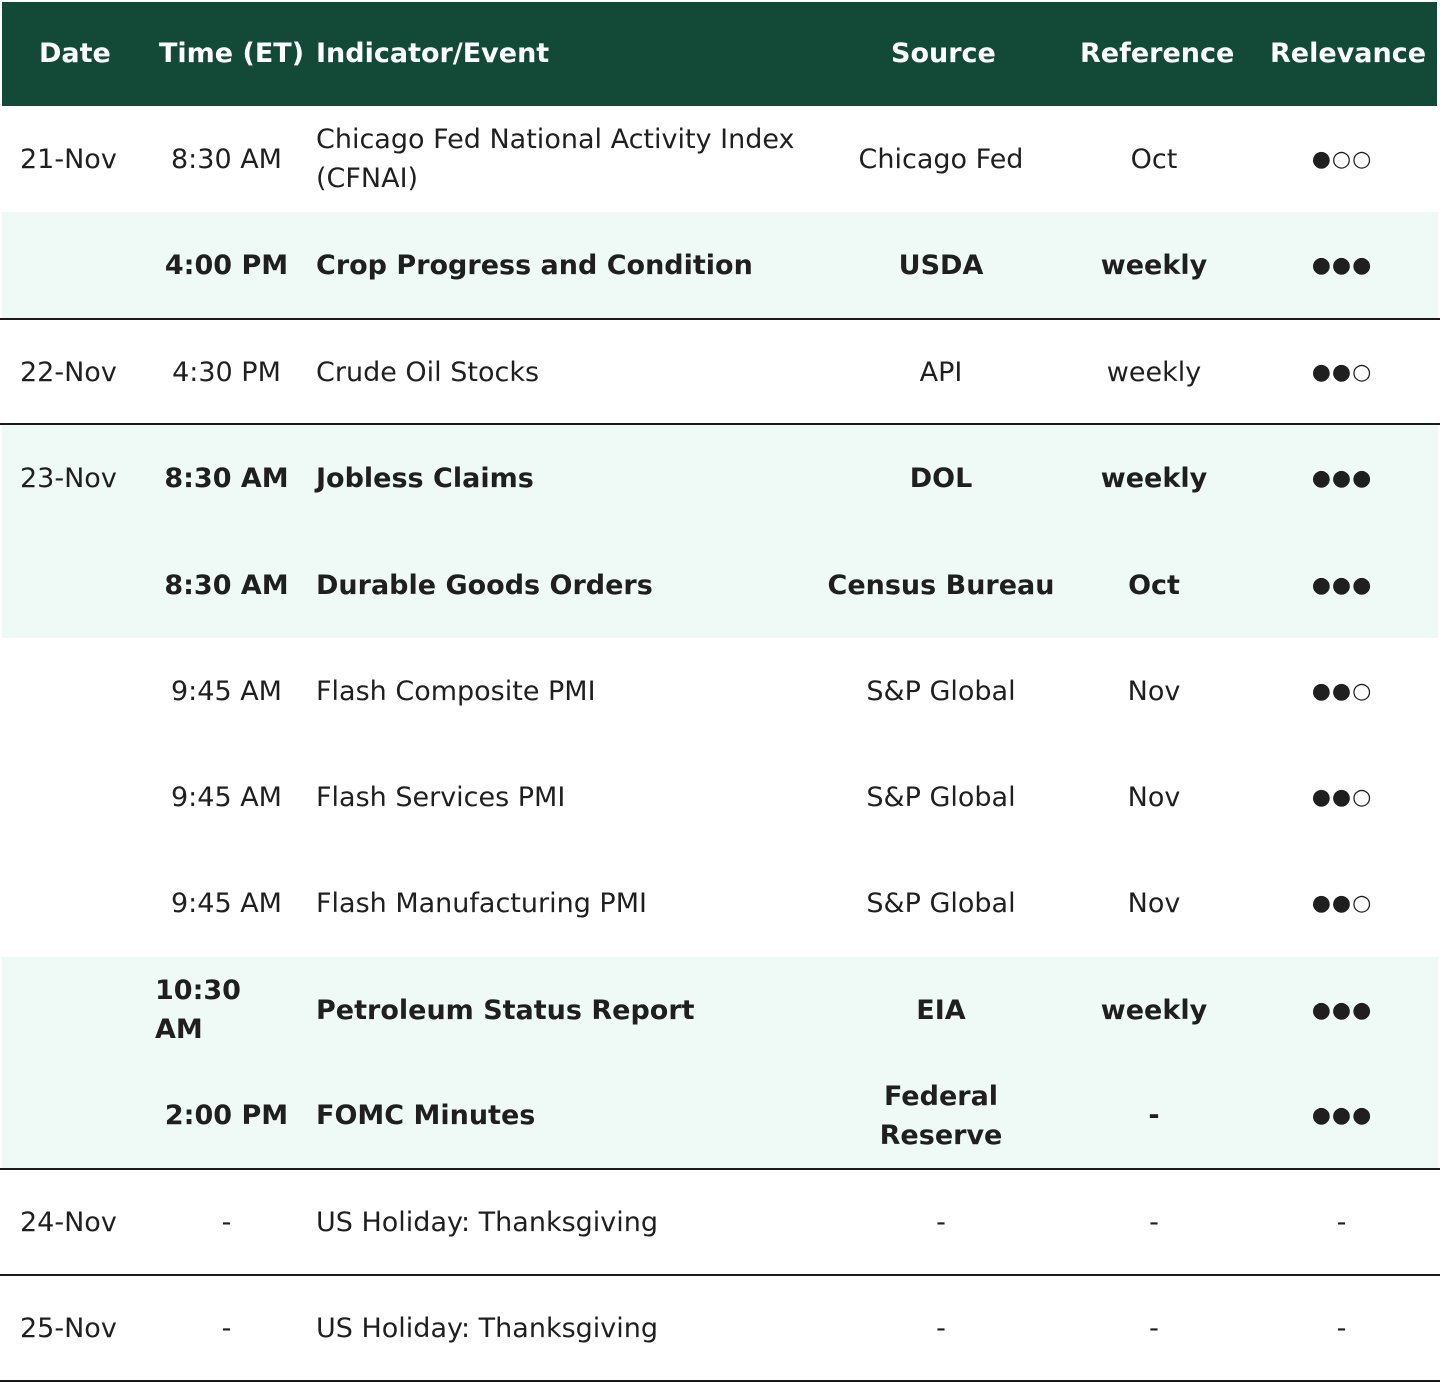 The width and height of the screenshot is (1440, 1383). What do you see at coordinates (1348, 53) in the screenshot?
I see `header-relevance: Relevance` at bounding box center [1348, 53].